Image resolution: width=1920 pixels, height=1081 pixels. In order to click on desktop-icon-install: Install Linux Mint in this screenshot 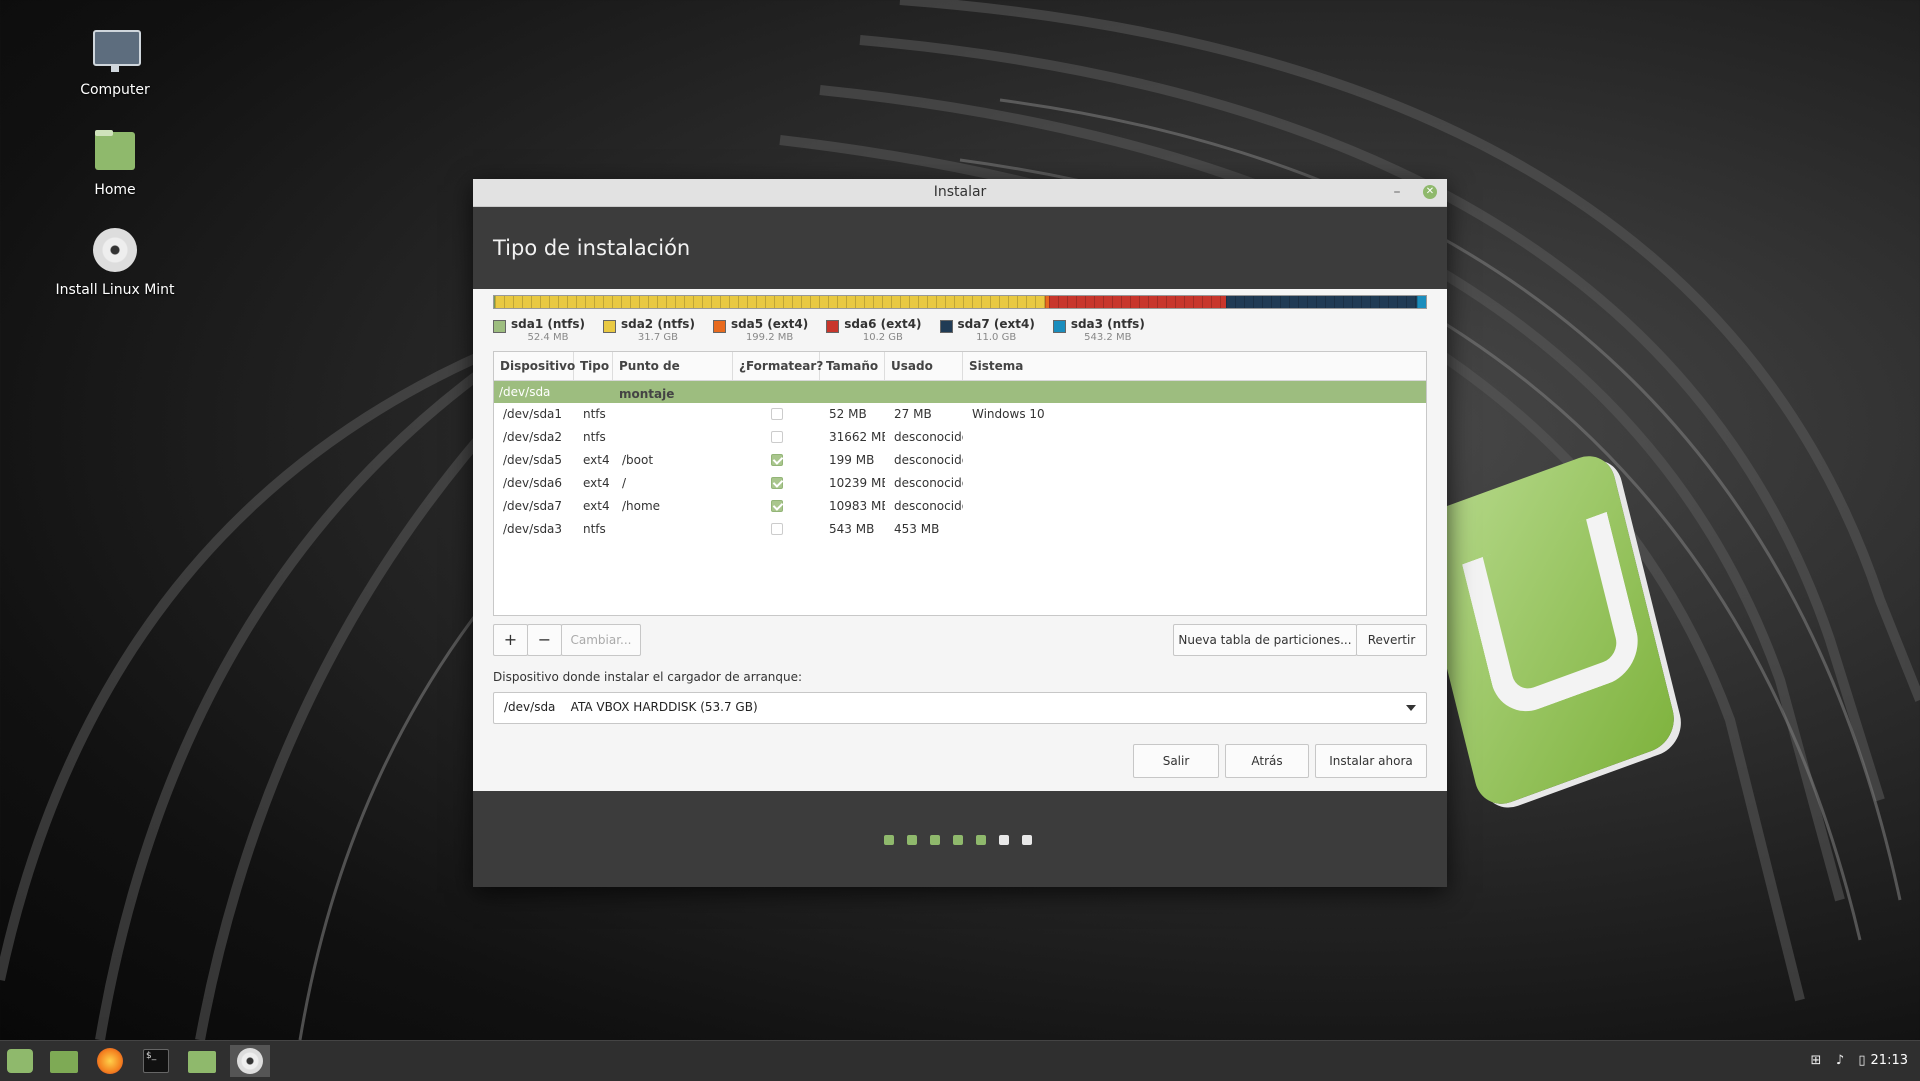, I will do `click(115, 263)`.